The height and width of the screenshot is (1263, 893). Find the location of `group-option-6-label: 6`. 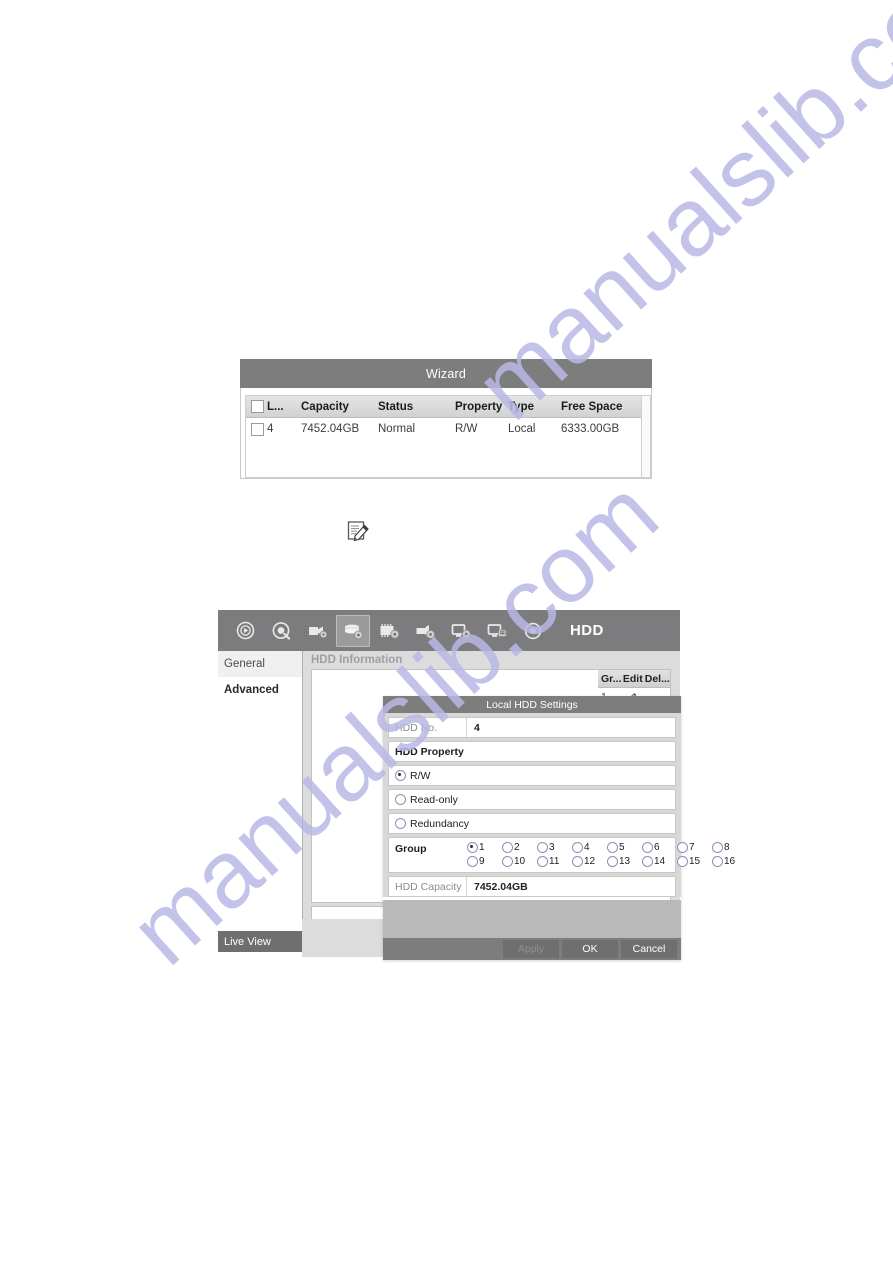

group-option-6-label: 6 is located at coordinates (657, 847).